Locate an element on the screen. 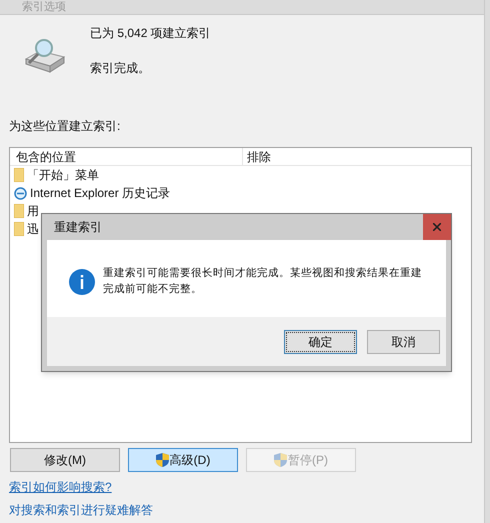  dialog-title: 重建索引 is located at coordinates (77, 227).